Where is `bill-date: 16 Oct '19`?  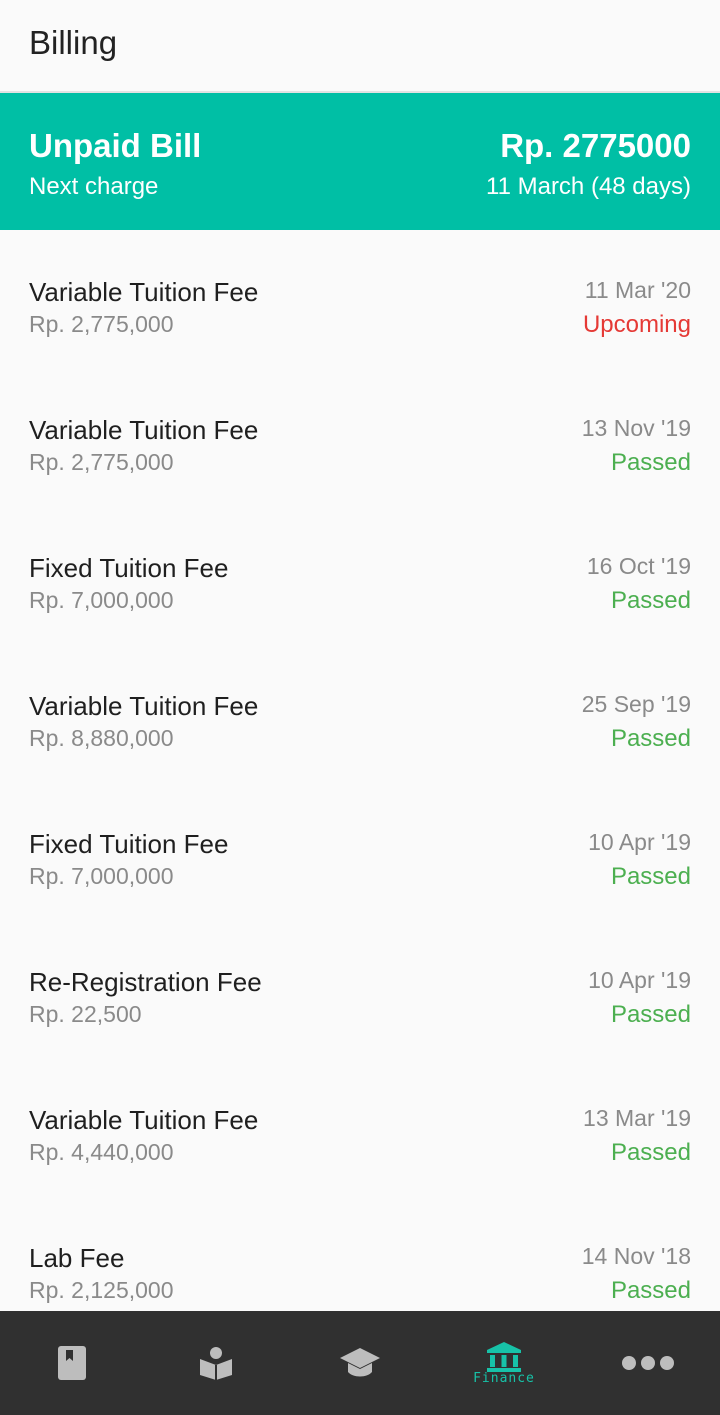
bill-date: 16 Oct '19 is located at coordinates (638, 566).